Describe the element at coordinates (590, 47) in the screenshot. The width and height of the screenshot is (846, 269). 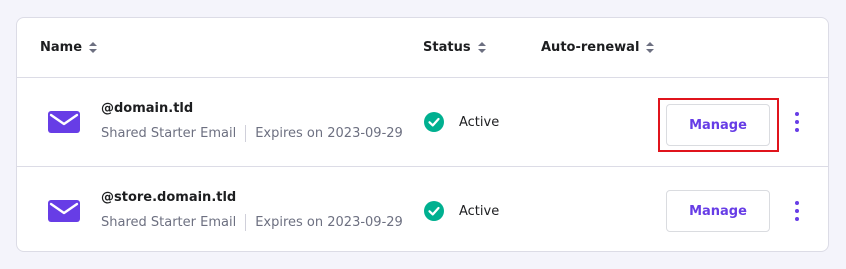
I see `column-header-label: Auto-renewal` at that location.